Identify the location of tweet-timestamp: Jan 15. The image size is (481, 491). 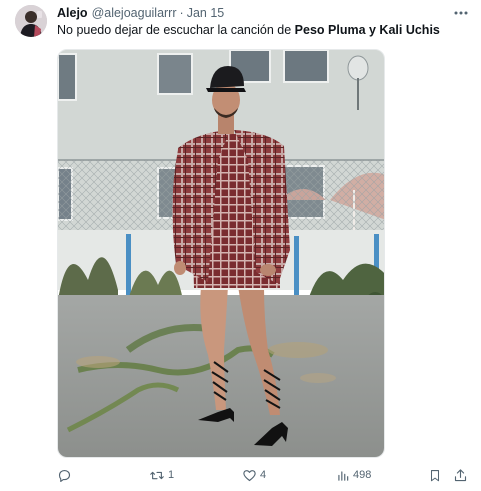
(206, 13).